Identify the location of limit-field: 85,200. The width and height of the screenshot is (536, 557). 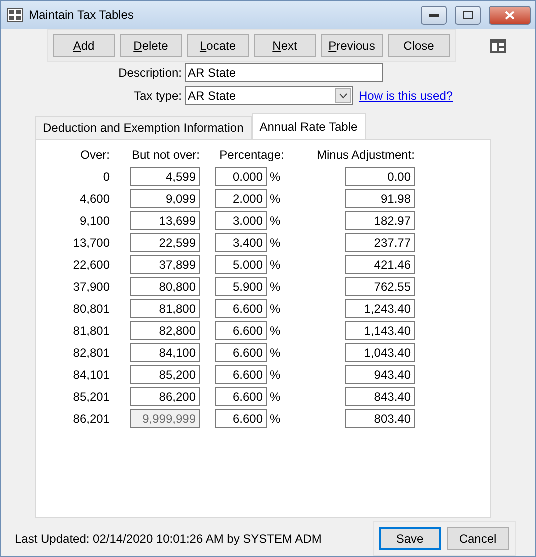
(165, 374).